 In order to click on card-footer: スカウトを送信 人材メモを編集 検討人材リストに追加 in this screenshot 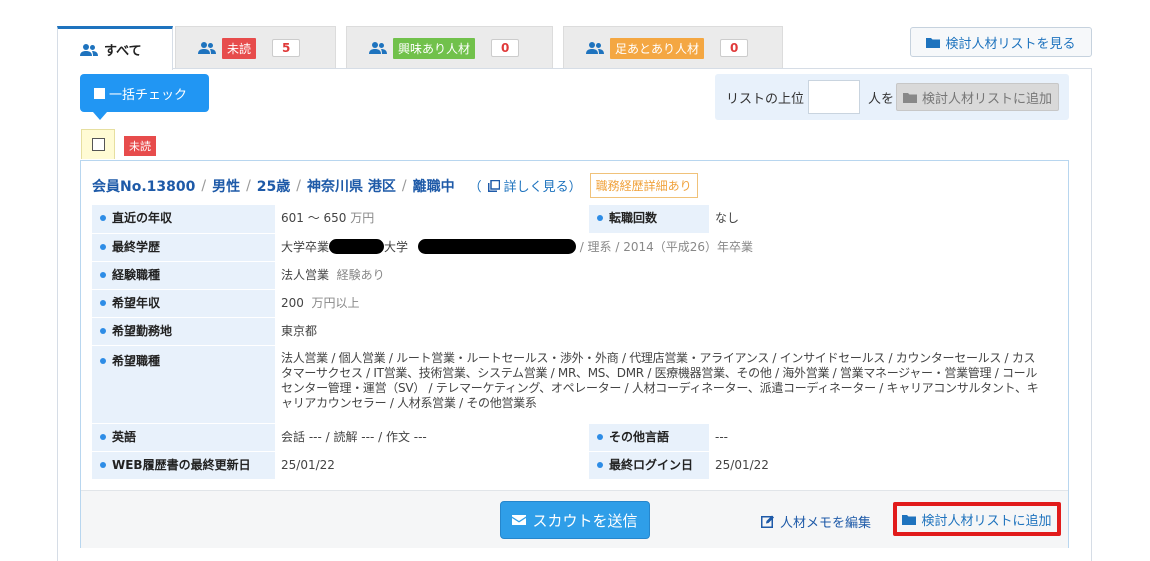, I will do `click(574, 519)`.